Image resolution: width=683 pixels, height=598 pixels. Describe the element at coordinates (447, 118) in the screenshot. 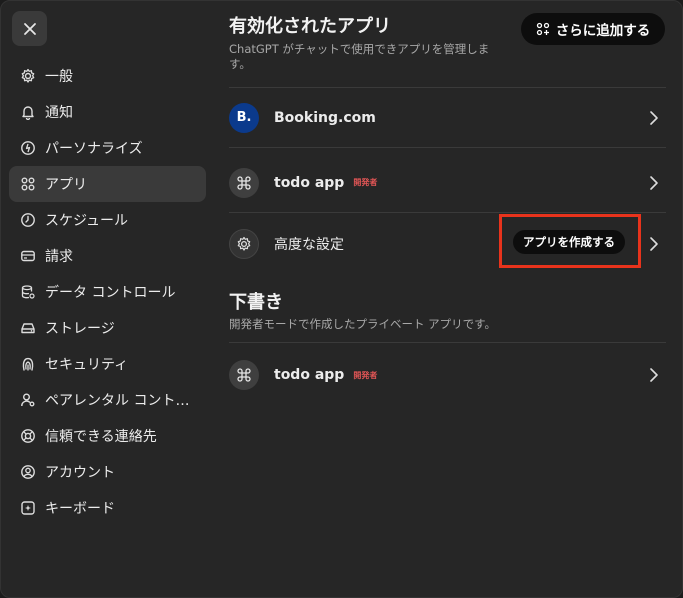

I see `app-row-booking: B. Booking.com` at that location.